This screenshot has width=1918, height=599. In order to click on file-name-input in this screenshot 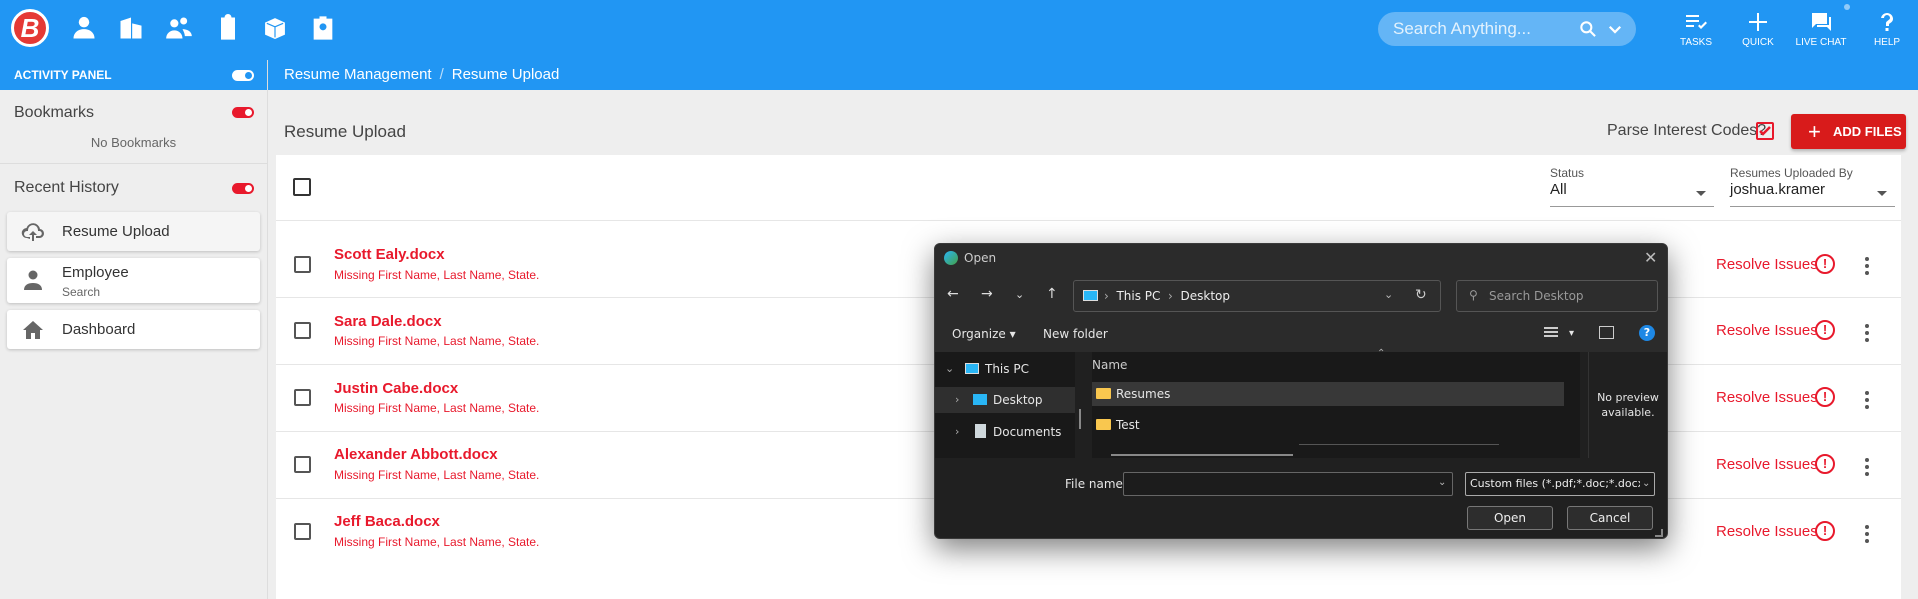, I will do `click(1278, 484)`.